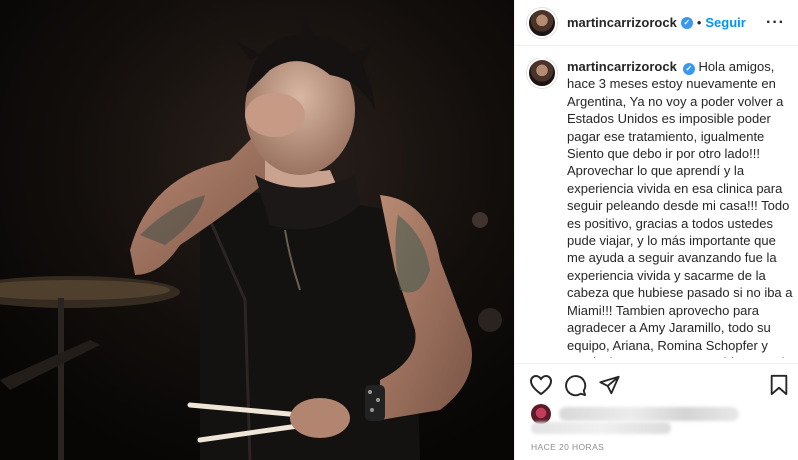 This screenshot has width=798, height=460. Describe the element at coordinates (609, 385) in the screenshot. I see `share-icon` at that location.